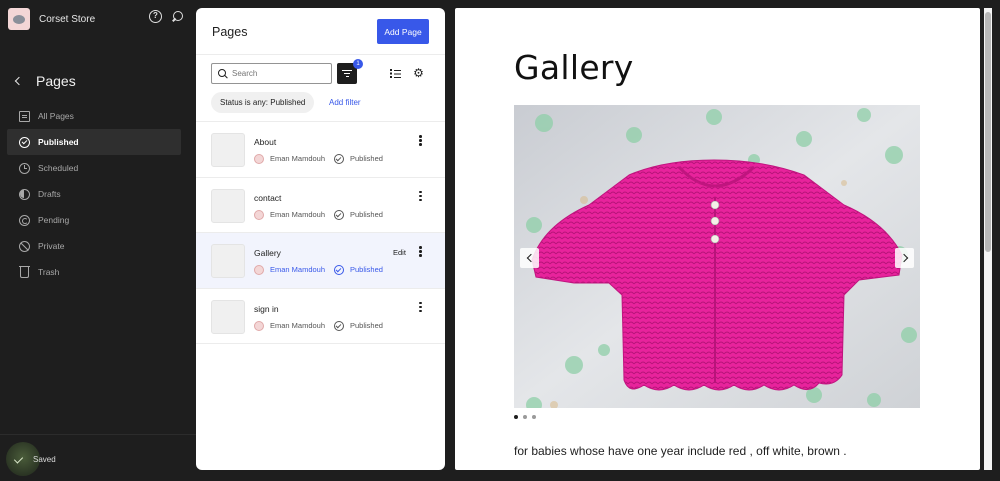  I want to click on sidebar-item-label: Trash, so click(49, 272).